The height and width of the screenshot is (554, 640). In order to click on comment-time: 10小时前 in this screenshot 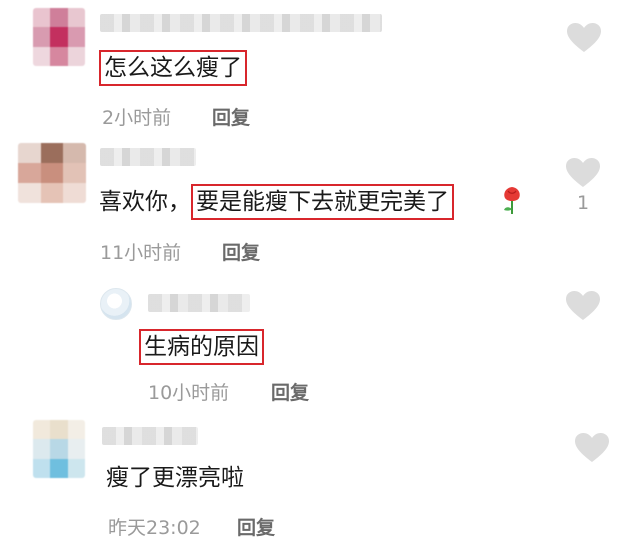, I will do `click(189, 393)`.